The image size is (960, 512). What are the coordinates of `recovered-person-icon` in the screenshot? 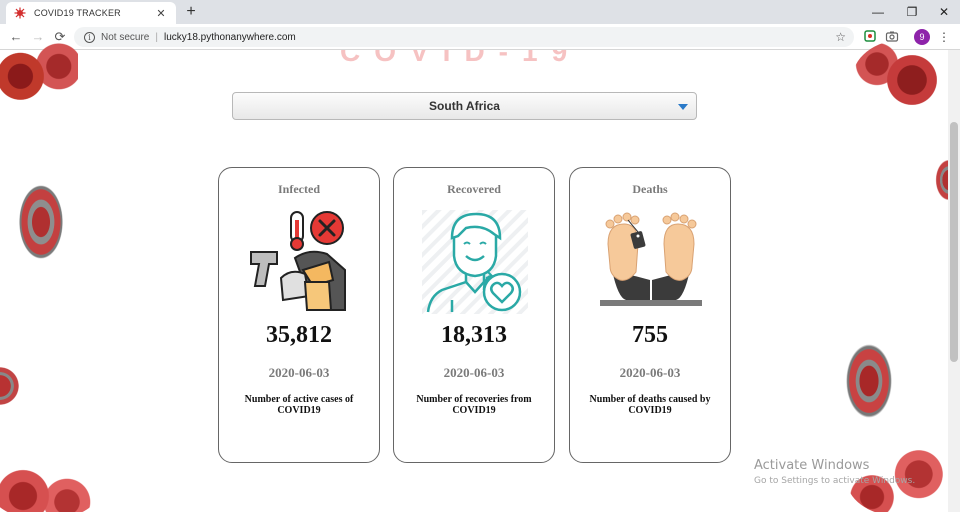 It's located at (475, 262).